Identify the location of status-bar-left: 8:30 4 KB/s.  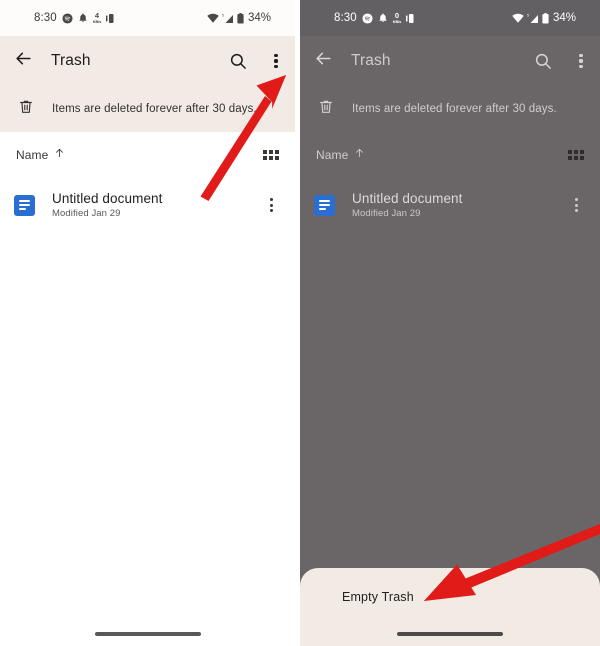
(75, 18).